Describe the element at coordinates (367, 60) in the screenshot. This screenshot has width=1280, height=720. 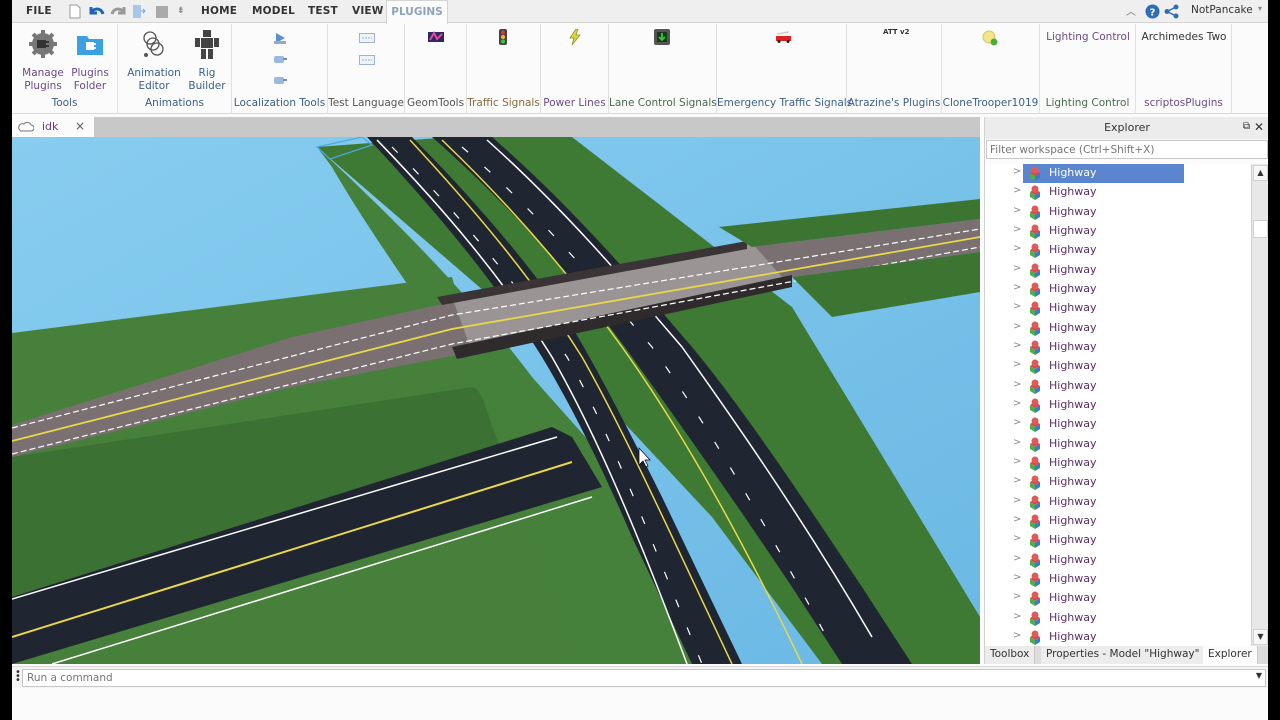
I see `test-language-reset-icon` at that location.